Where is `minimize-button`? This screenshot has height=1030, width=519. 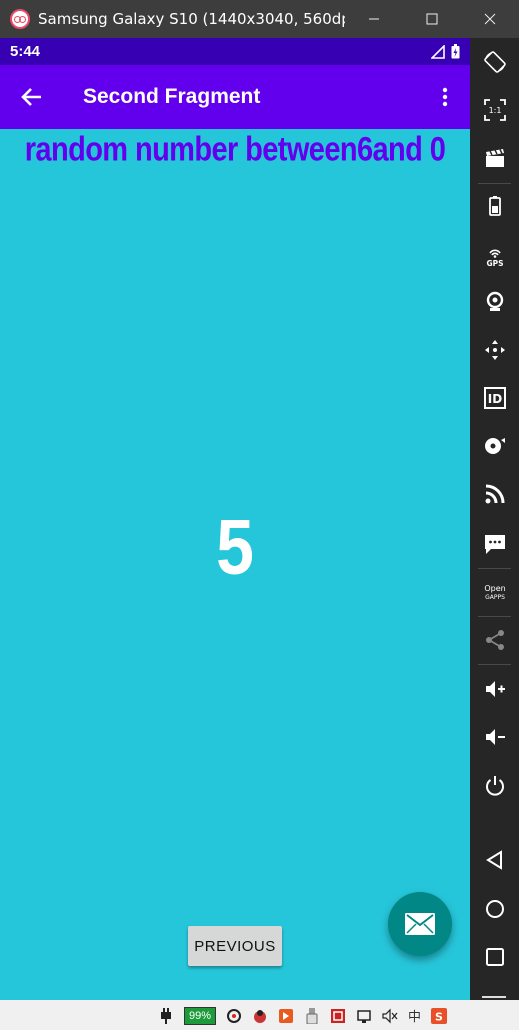
minimize-button is located at coordinates (374, 19).